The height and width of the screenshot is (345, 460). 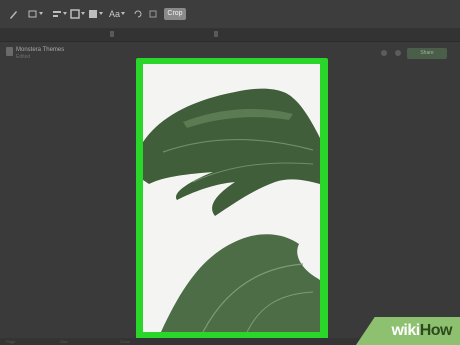 I want to click on share-button: Share, so click(x=427, y=53).